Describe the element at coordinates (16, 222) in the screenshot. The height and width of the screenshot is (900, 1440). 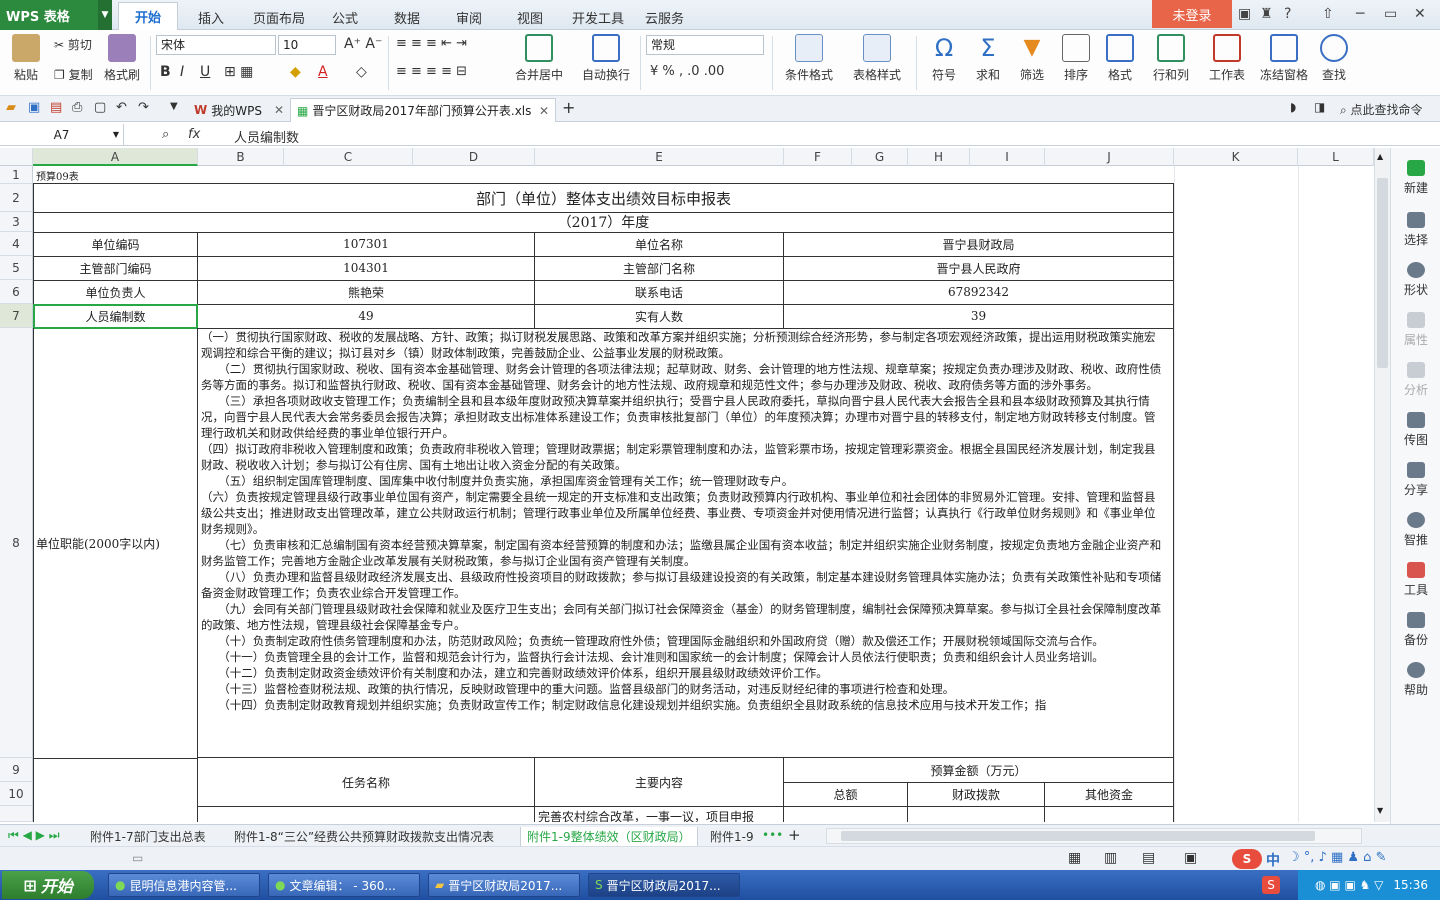
I see `row-header-3: 3` at that location.